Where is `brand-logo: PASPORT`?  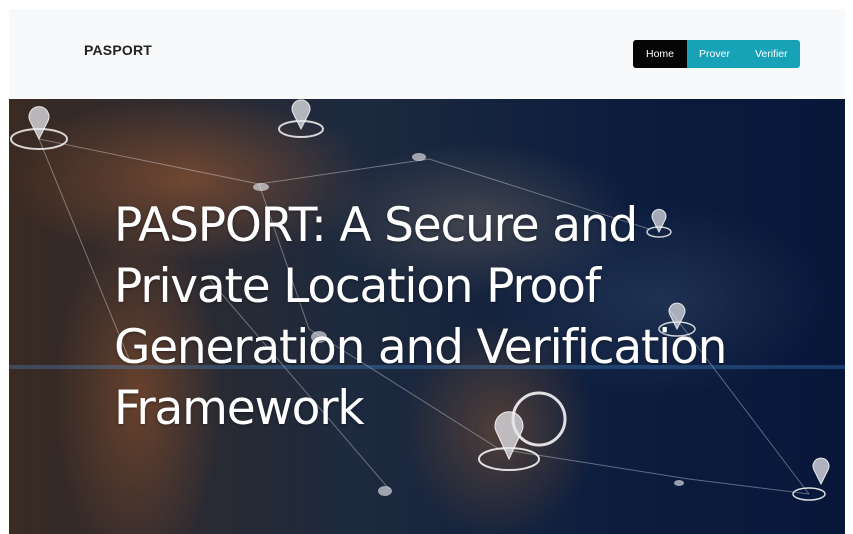
brand-logo: PASPORT is located at coordinates (118, 50).